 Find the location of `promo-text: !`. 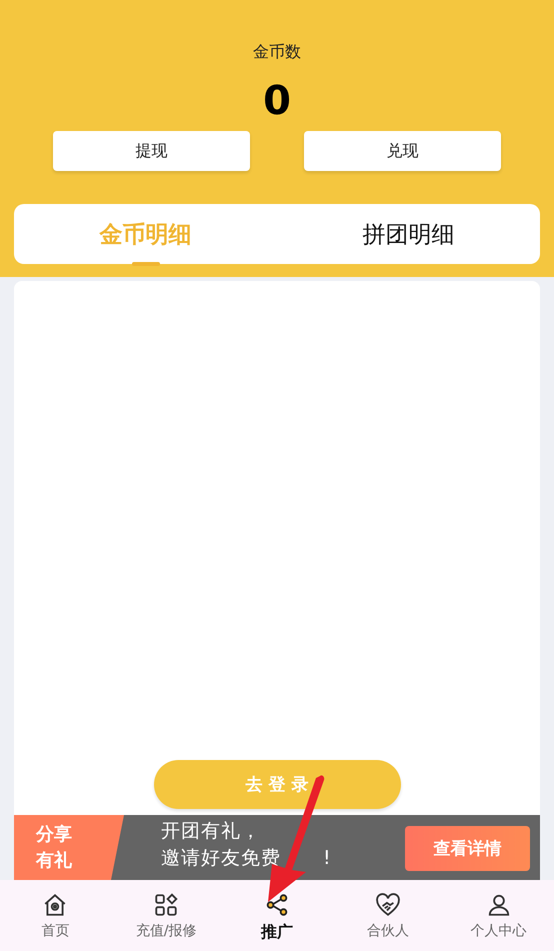

promo-text: ! is located at coordinates (327, 858).